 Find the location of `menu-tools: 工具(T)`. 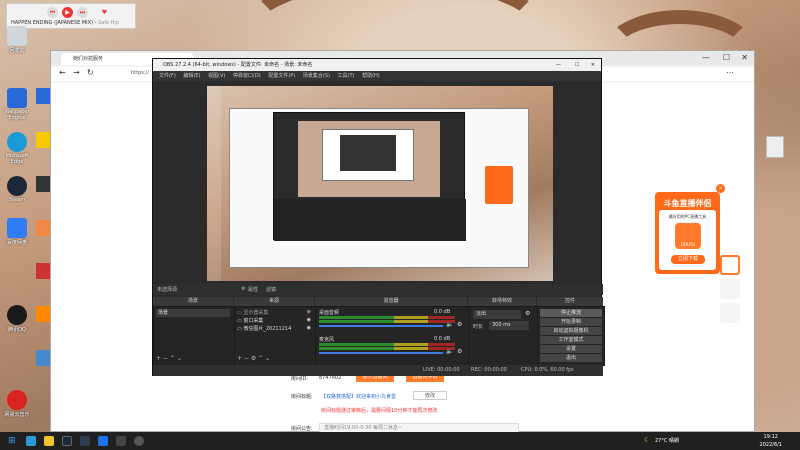

menu-tools: 工具(T) is located at coordinates (346, 76).